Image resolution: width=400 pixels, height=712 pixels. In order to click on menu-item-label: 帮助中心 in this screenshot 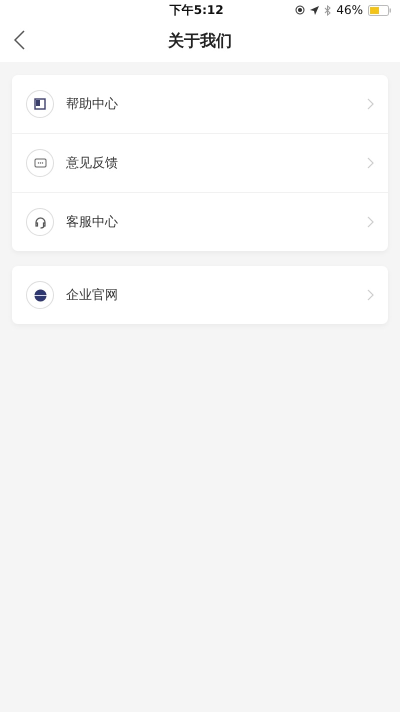, I will do `click(92, 104)`.